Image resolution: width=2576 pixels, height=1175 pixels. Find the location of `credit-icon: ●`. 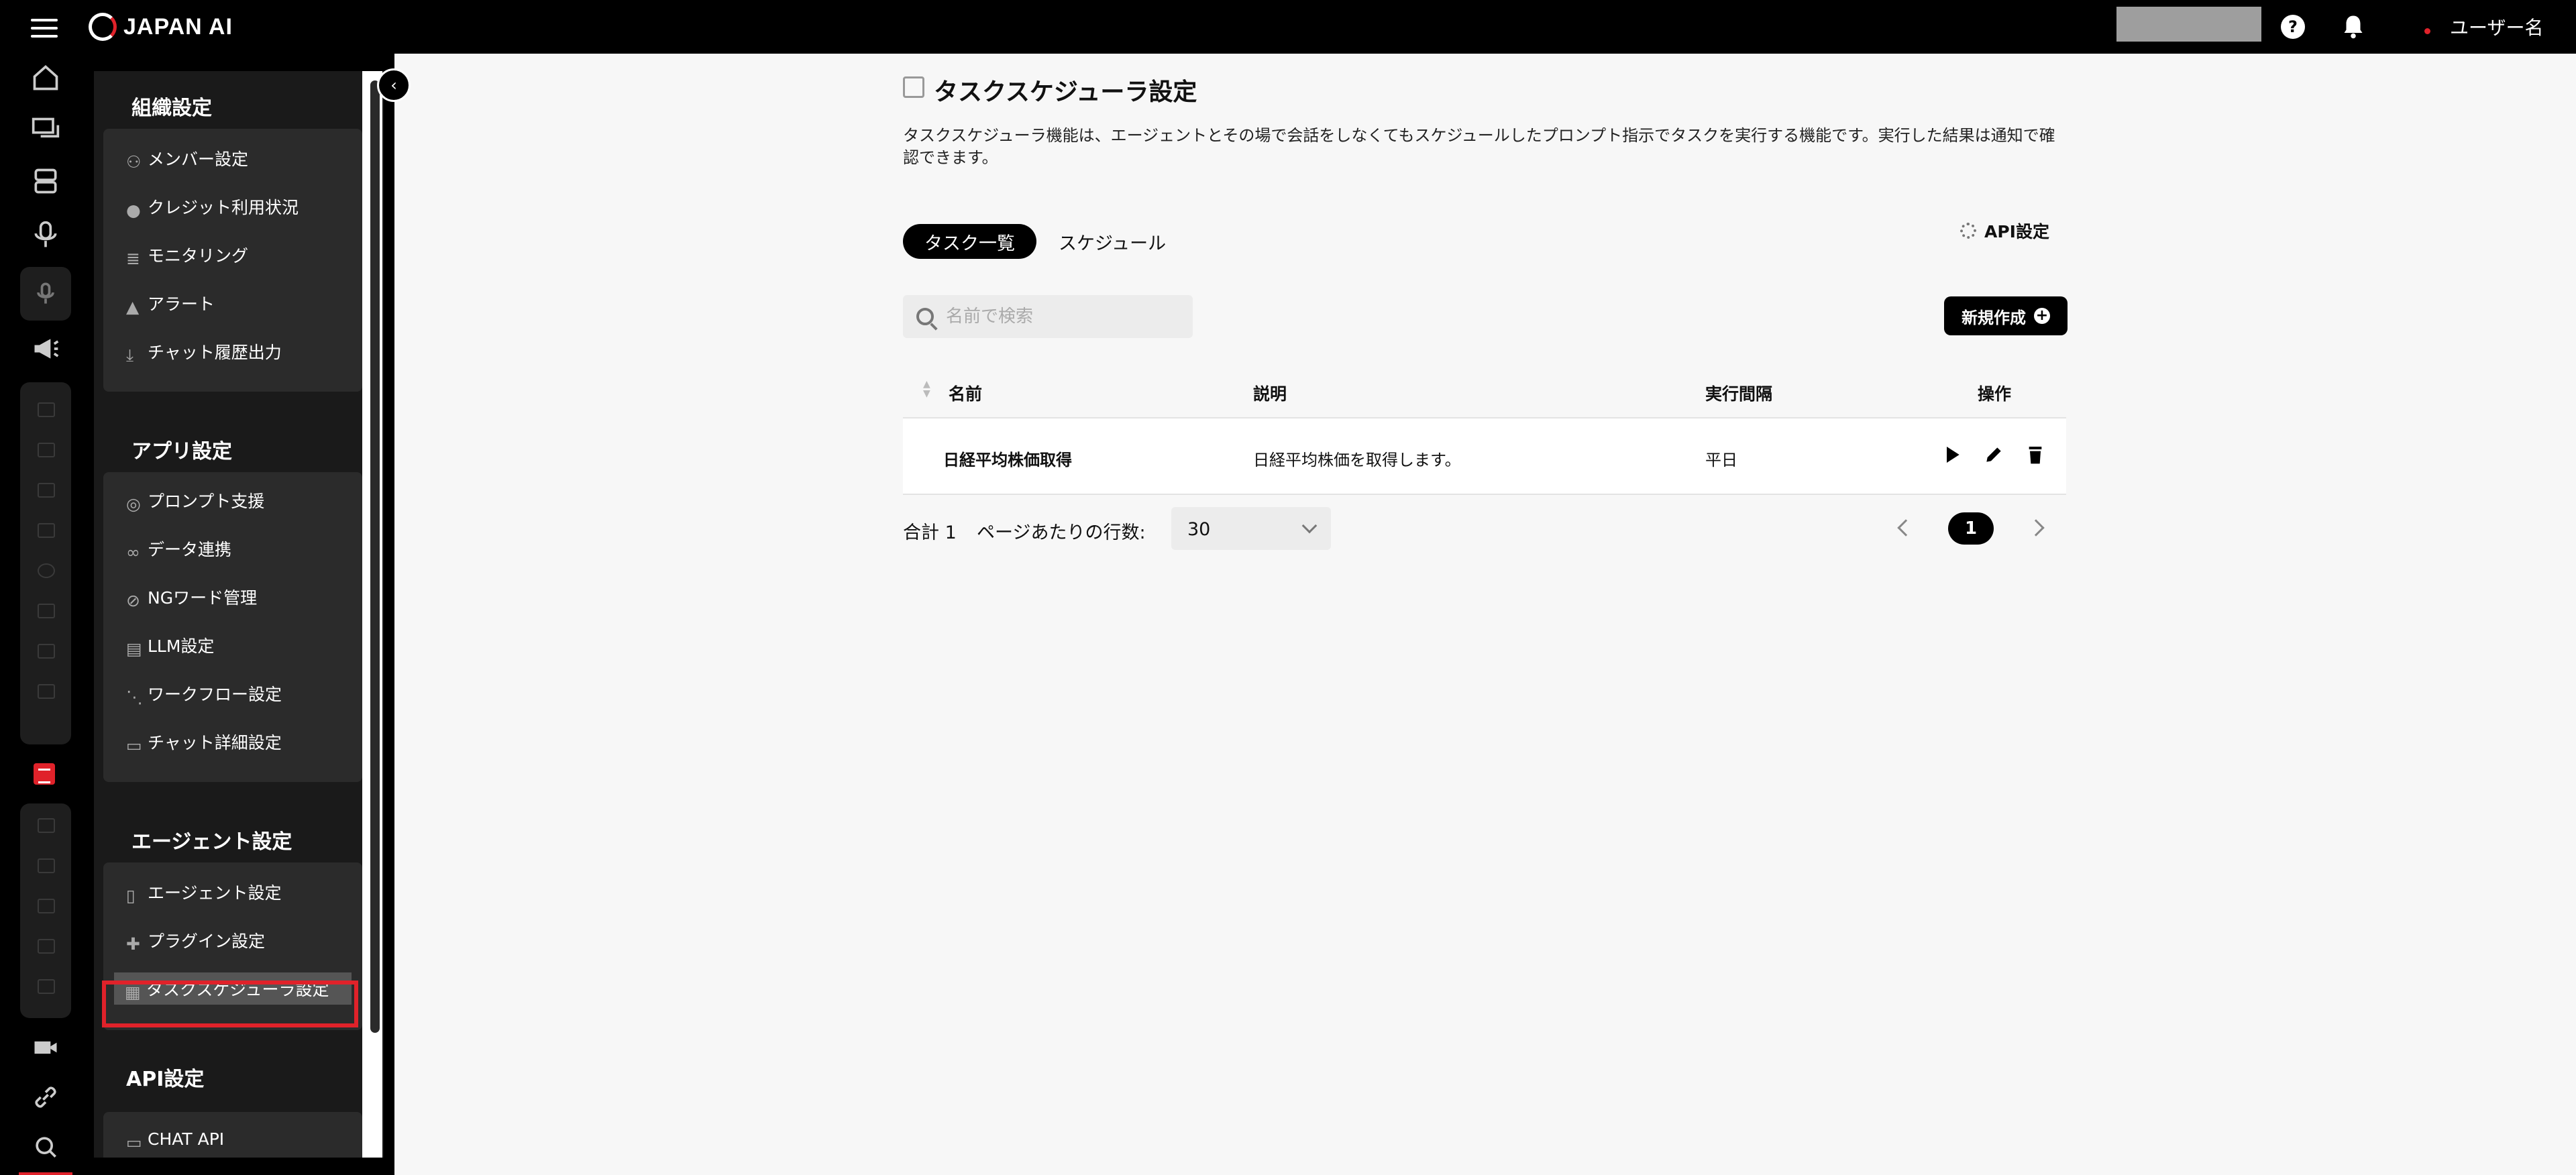

credit-icon: ● is located at coordinates (133, 210).